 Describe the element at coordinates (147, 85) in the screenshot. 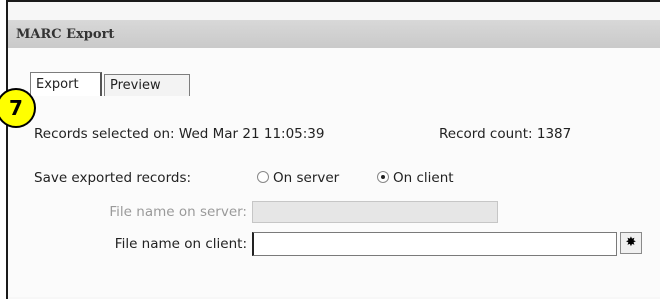

I see `tab-preview: Preview` at that location.